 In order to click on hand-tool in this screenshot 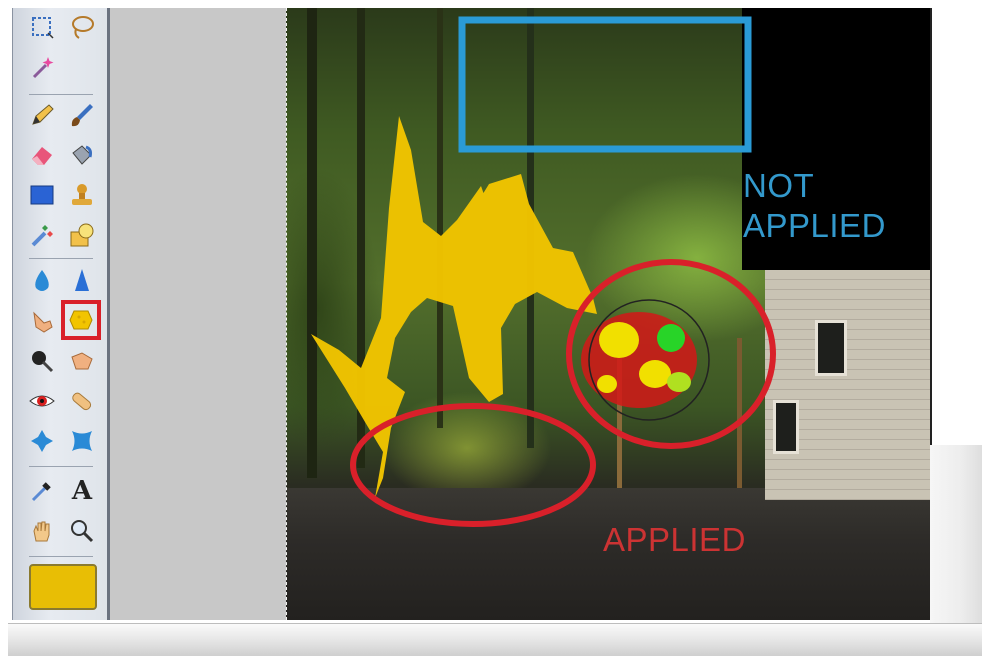, I will do `click(42, 531)`.